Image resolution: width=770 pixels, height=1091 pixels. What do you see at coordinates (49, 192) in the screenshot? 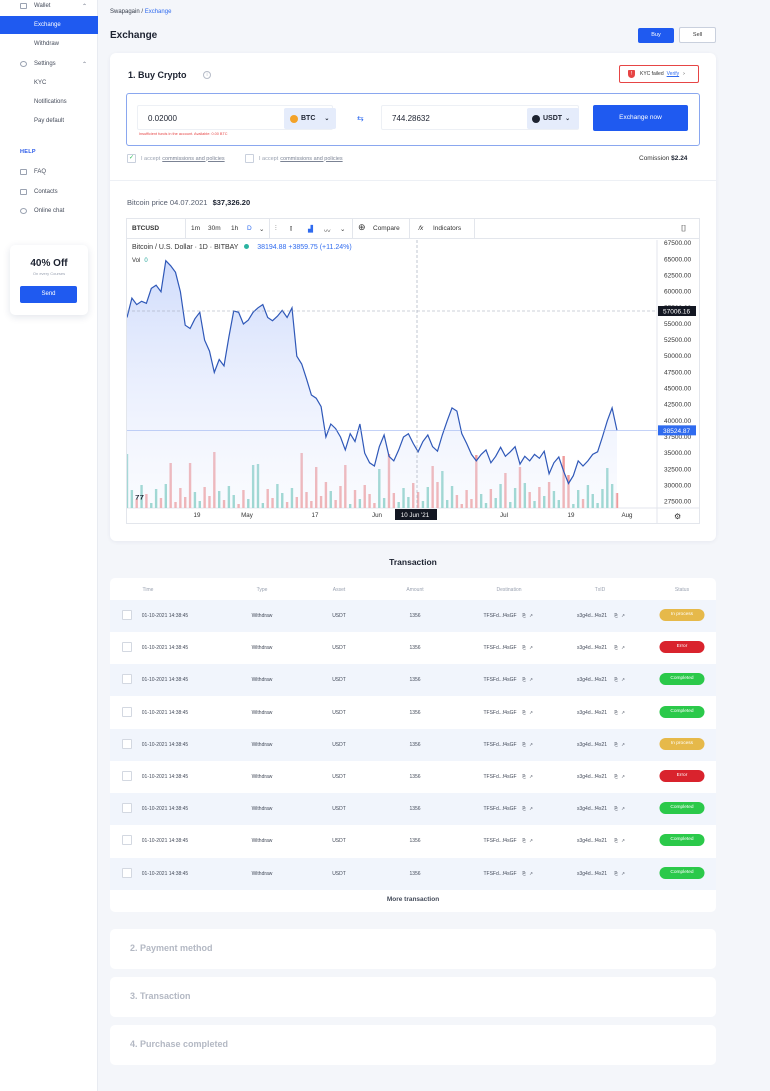
I see `sidebar-item-contacts: Contacts` at bounding box center [49, 192].